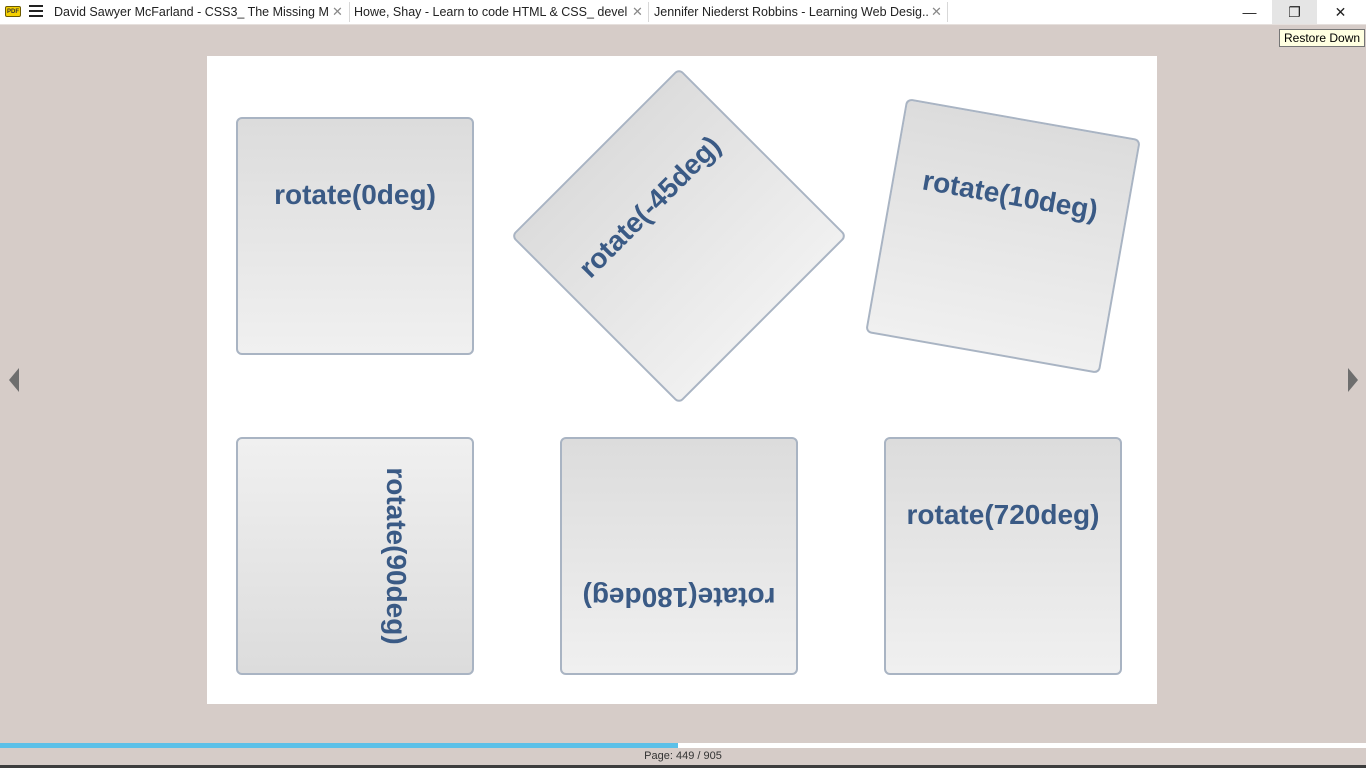 The height and width of the screenshot is (768, 1366). Describe the element at coordinates (1353, 380) in the screenshot. I see `next-page-arrow-icon` at that location.